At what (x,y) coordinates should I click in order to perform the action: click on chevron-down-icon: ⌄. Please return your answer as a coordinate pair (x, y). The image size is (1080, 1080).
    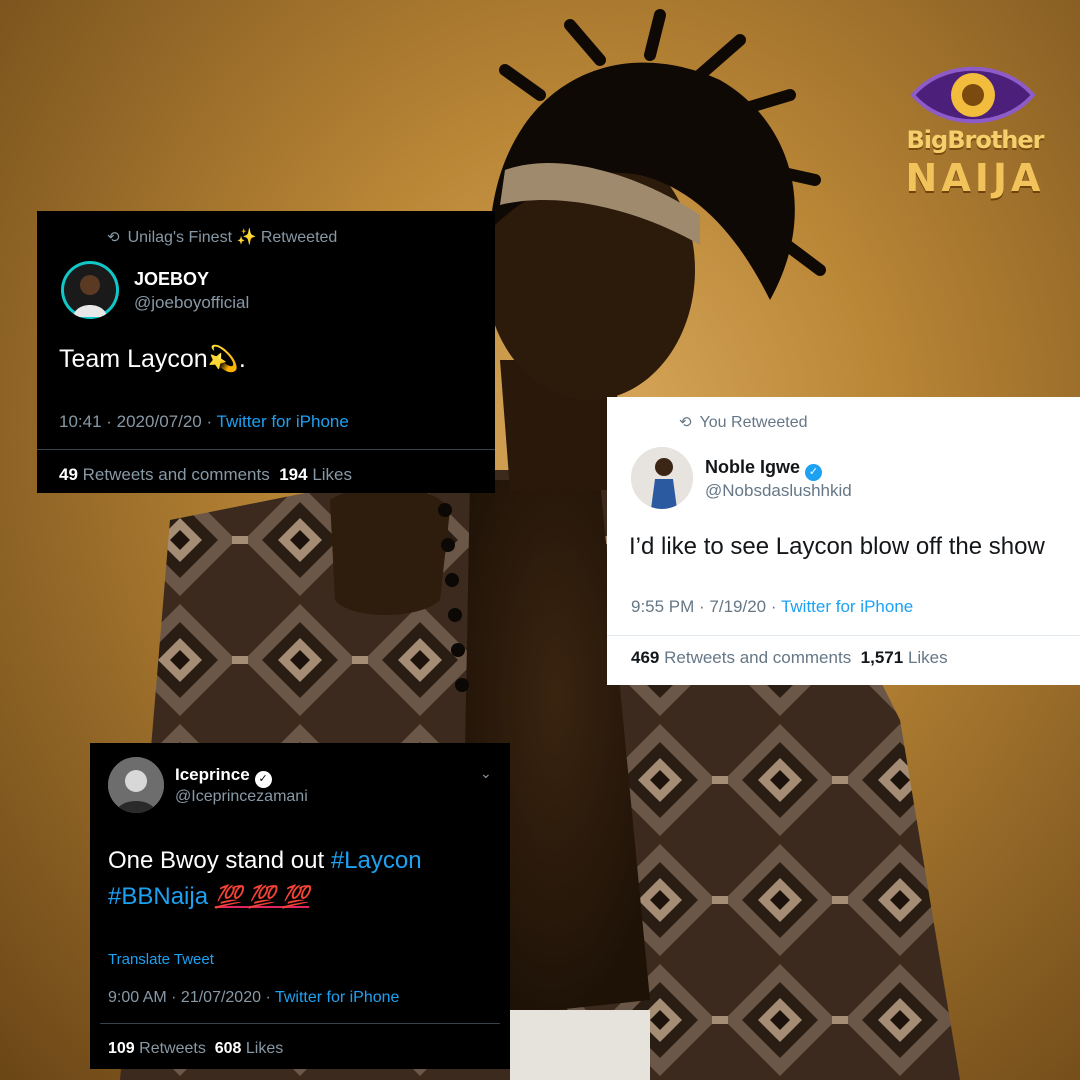
    Looking at the image, I should click on (486, 773).